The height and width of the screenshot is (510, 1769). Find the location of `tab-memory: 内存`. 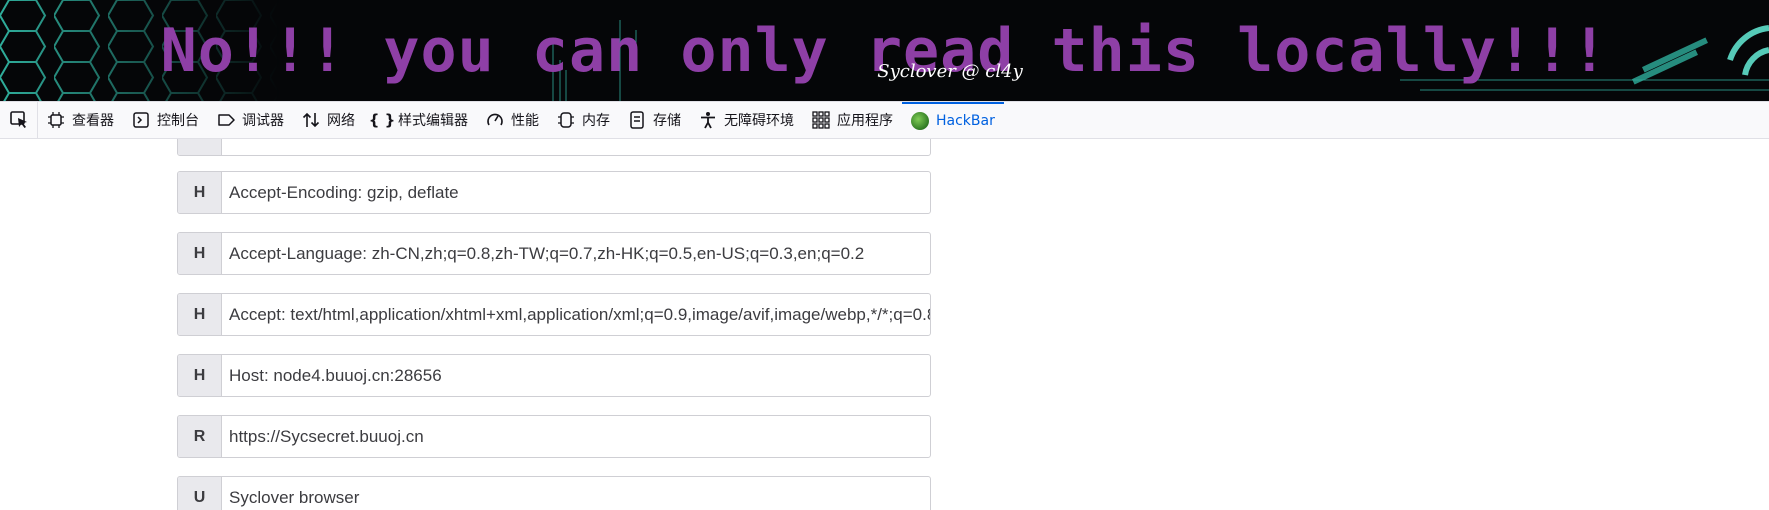

tab-memory: 内存 is located at coordinates (583, 120).